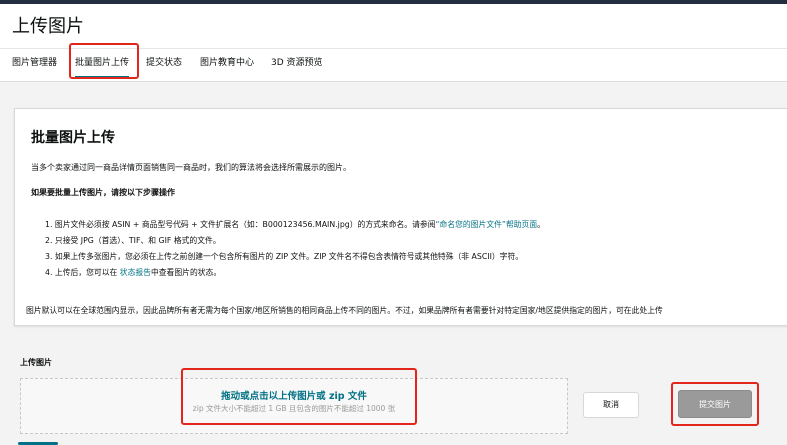 The image size is (787, 445). I want to click on step-2: 2. 只接受 JPG（首选）、TIF、和 GIF 格式的文件。, so click(133, 240).